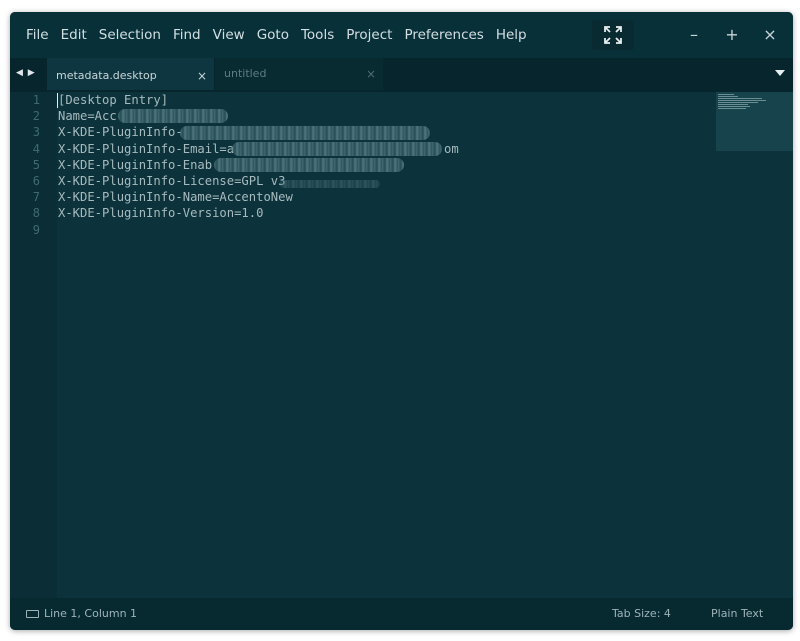 The width and height of the screenshot is (800, 641). I want to click on tab-size-selector: Tab Size: 4, so click(641, 614).